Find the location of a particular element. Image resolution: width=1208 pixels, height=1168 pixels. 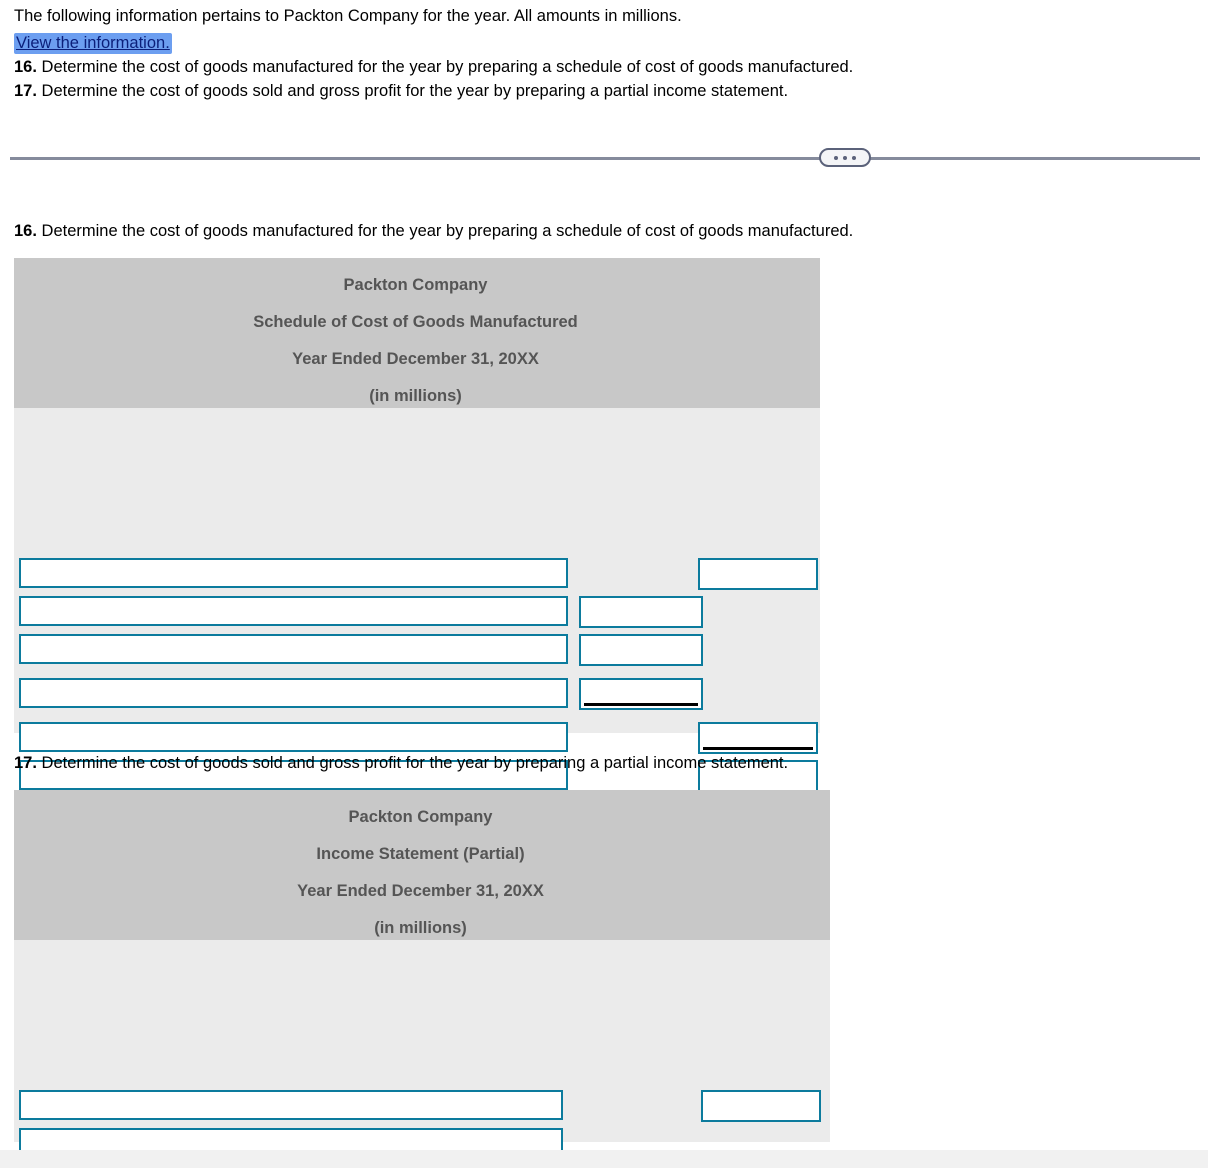

view-information-link: View the information. is located at coordinates (93, 43).